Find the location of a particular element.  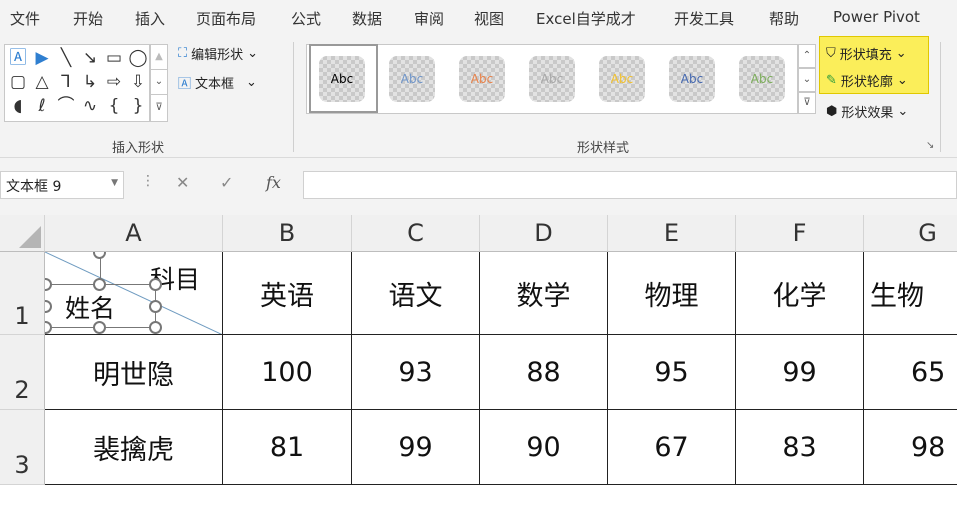

down-arrow-shape-icon: ⇩ is located at coordinates (138, 82).